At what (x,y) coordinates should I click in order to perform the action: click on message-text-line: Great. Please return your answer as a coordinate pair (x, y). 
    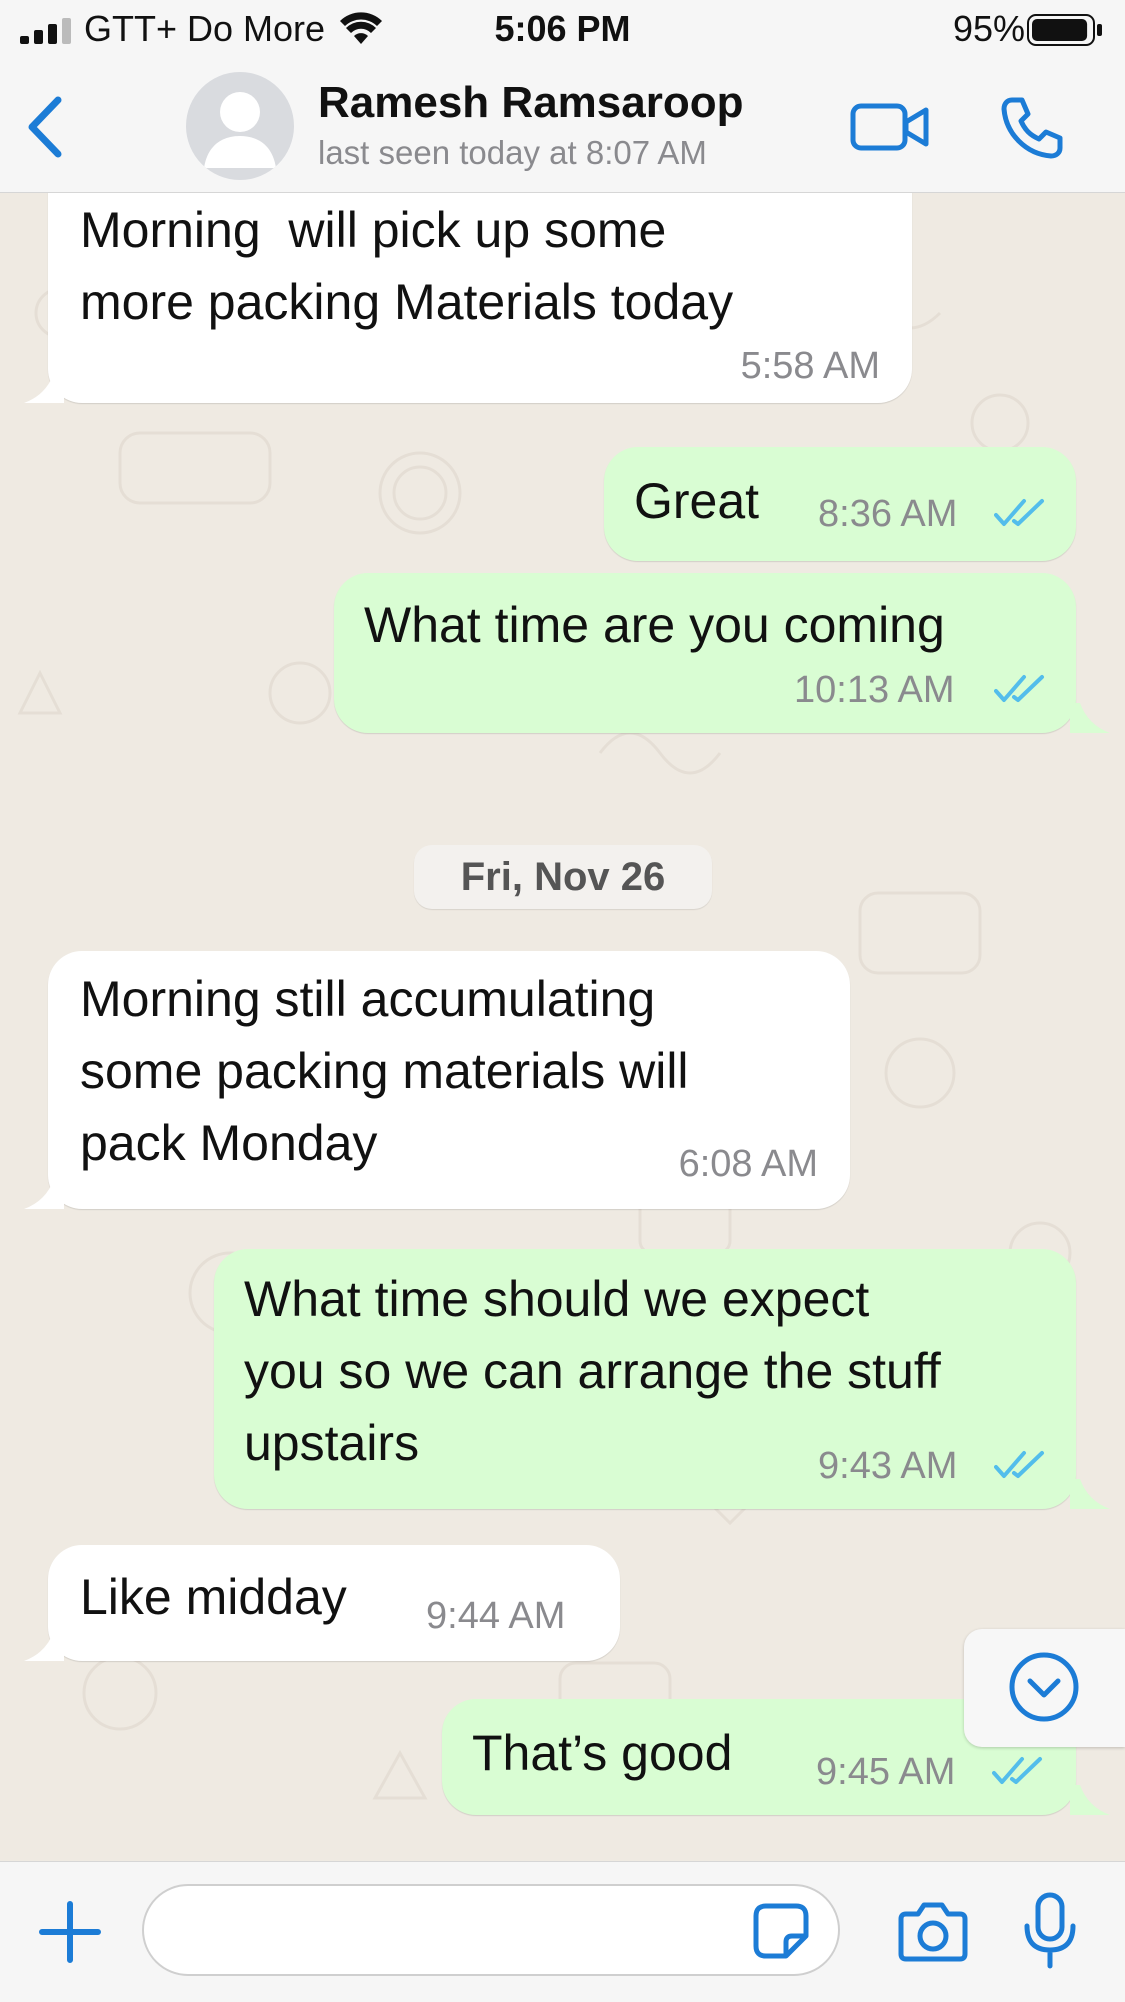
    Looking at the image, I should click on (697, 501).